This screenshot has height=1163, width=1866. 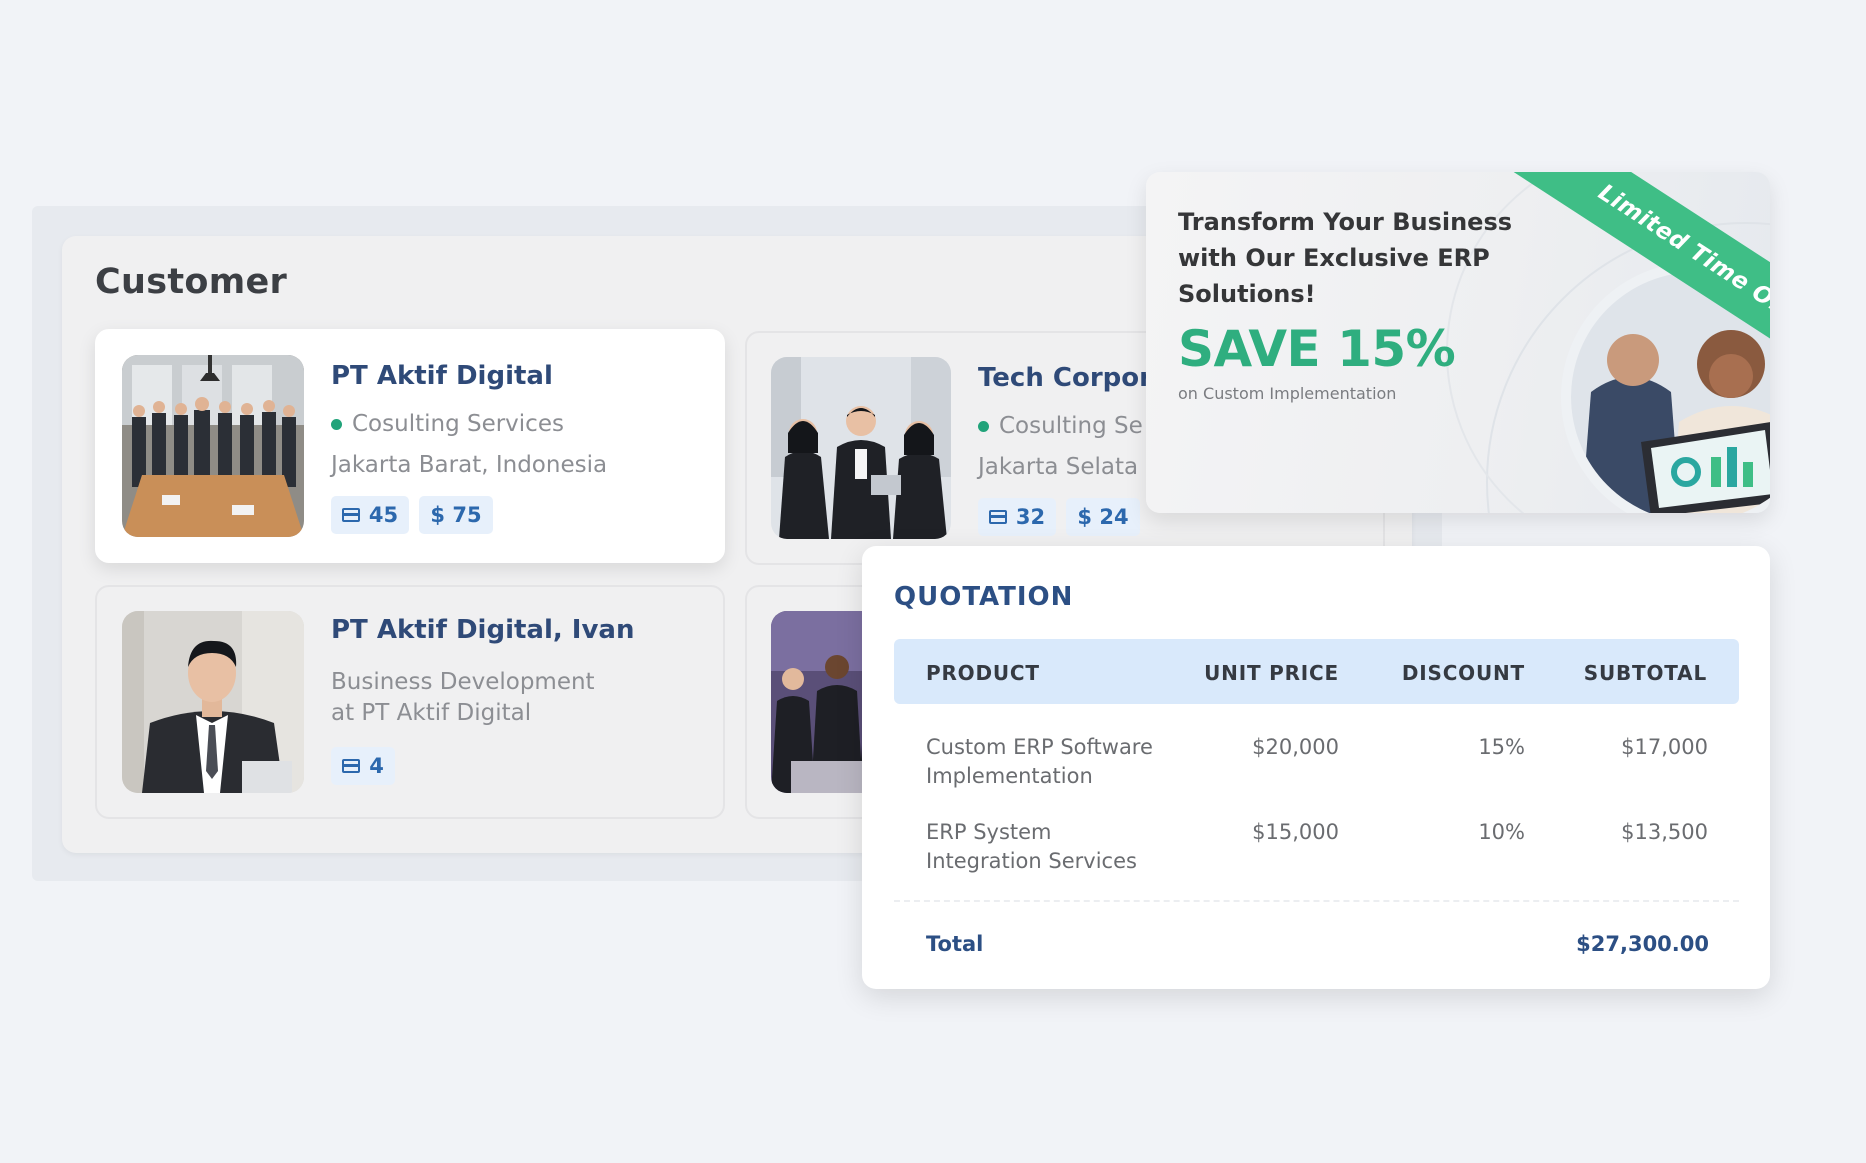 What do you see at coordinates (983, 673) in the screenshot?
I see `column-header-product: PRODUCT` at bounding box center [983, 673].